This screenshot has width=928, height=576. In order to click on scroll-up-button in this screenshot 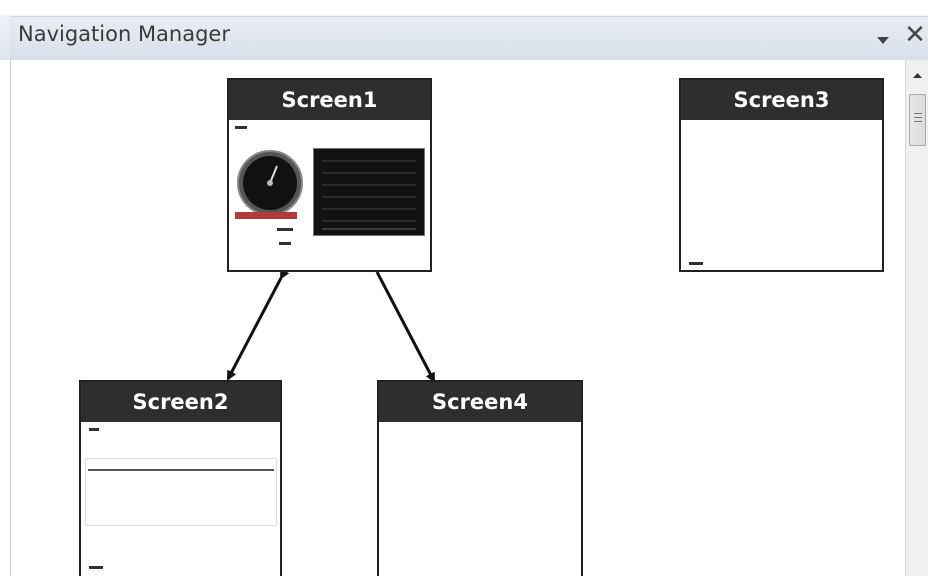, I will do `click(917, 76)`.